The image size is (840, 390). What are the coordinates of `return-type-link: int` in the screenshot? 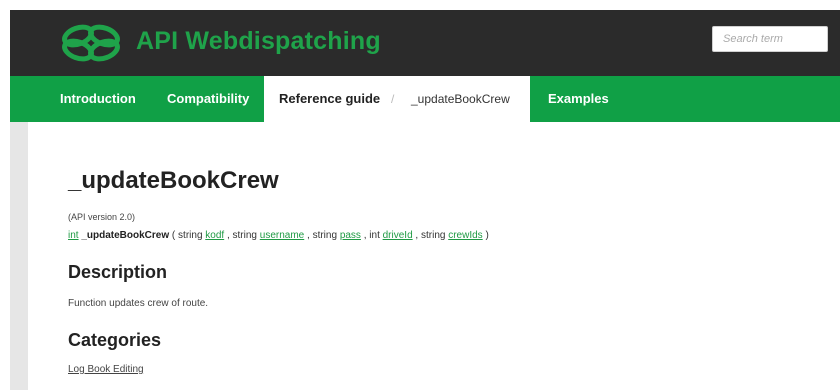 It's located at (73, 235).